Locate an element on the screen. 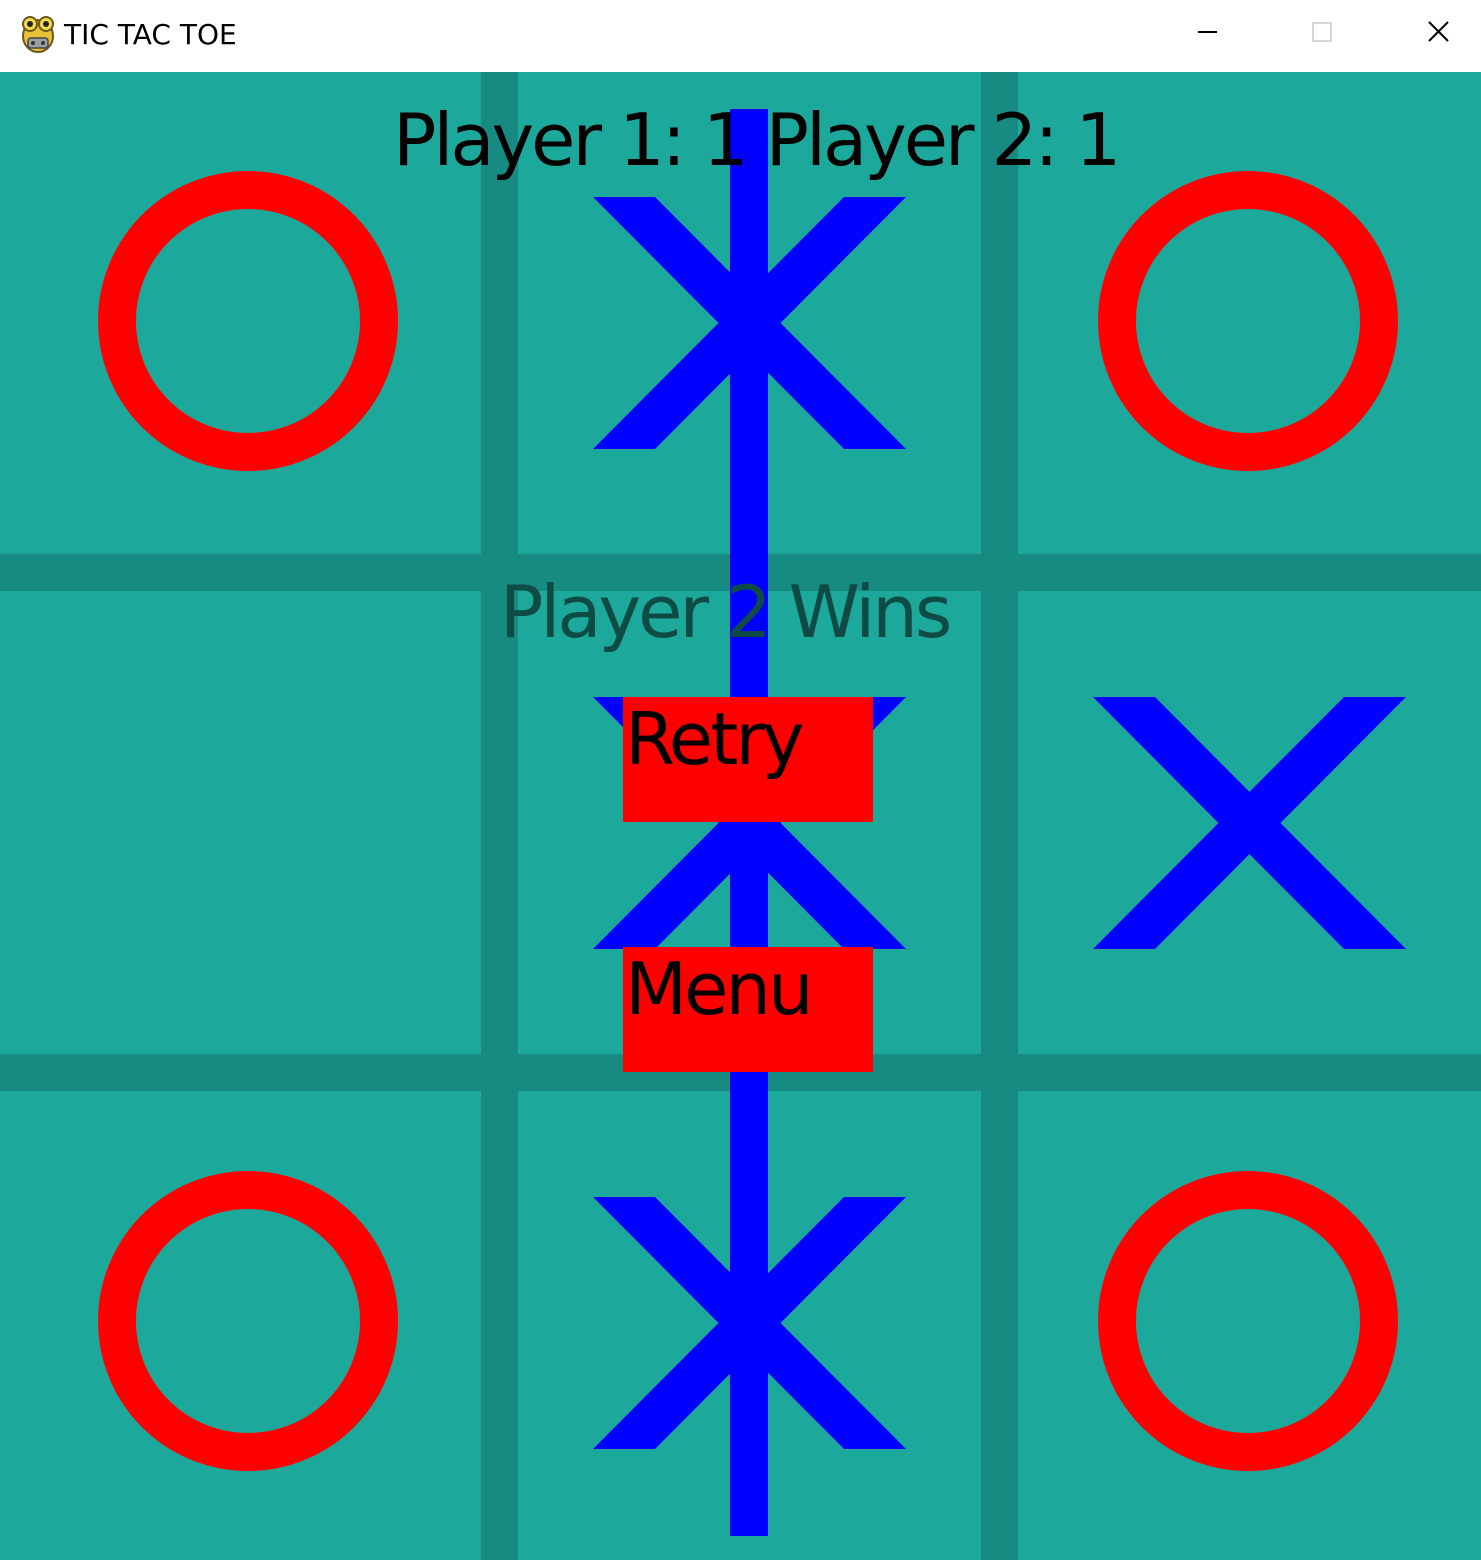 This screenshot has width=1481, height=1560. result-message: Player 2 Wins is located at coordinates (726, 612).